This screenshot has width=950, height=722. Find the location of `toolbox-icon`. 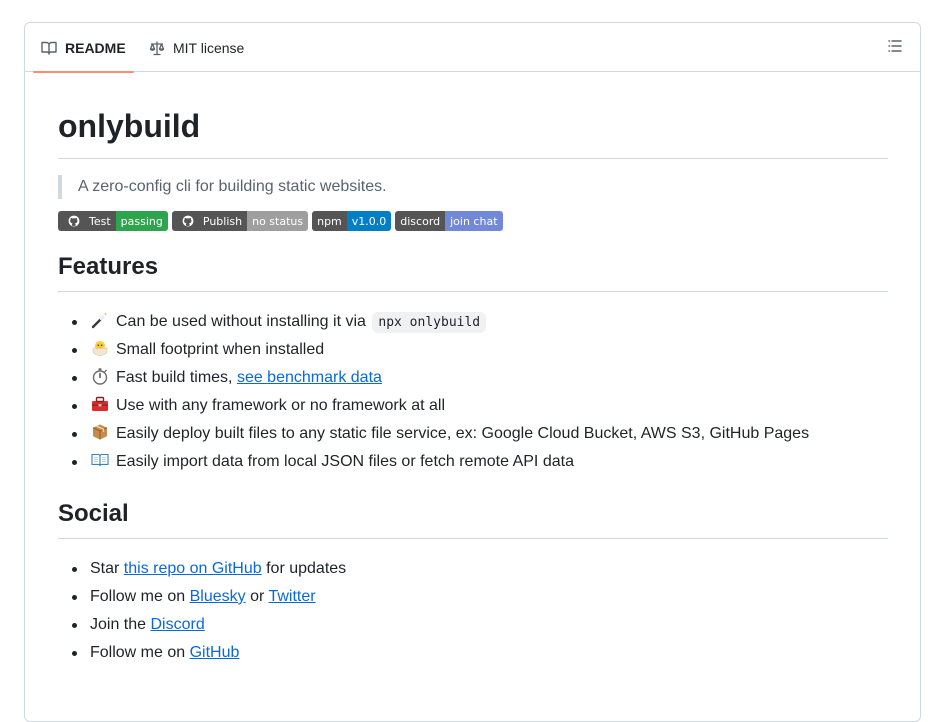

toolbox-icon is located at coordinates (100, 404).